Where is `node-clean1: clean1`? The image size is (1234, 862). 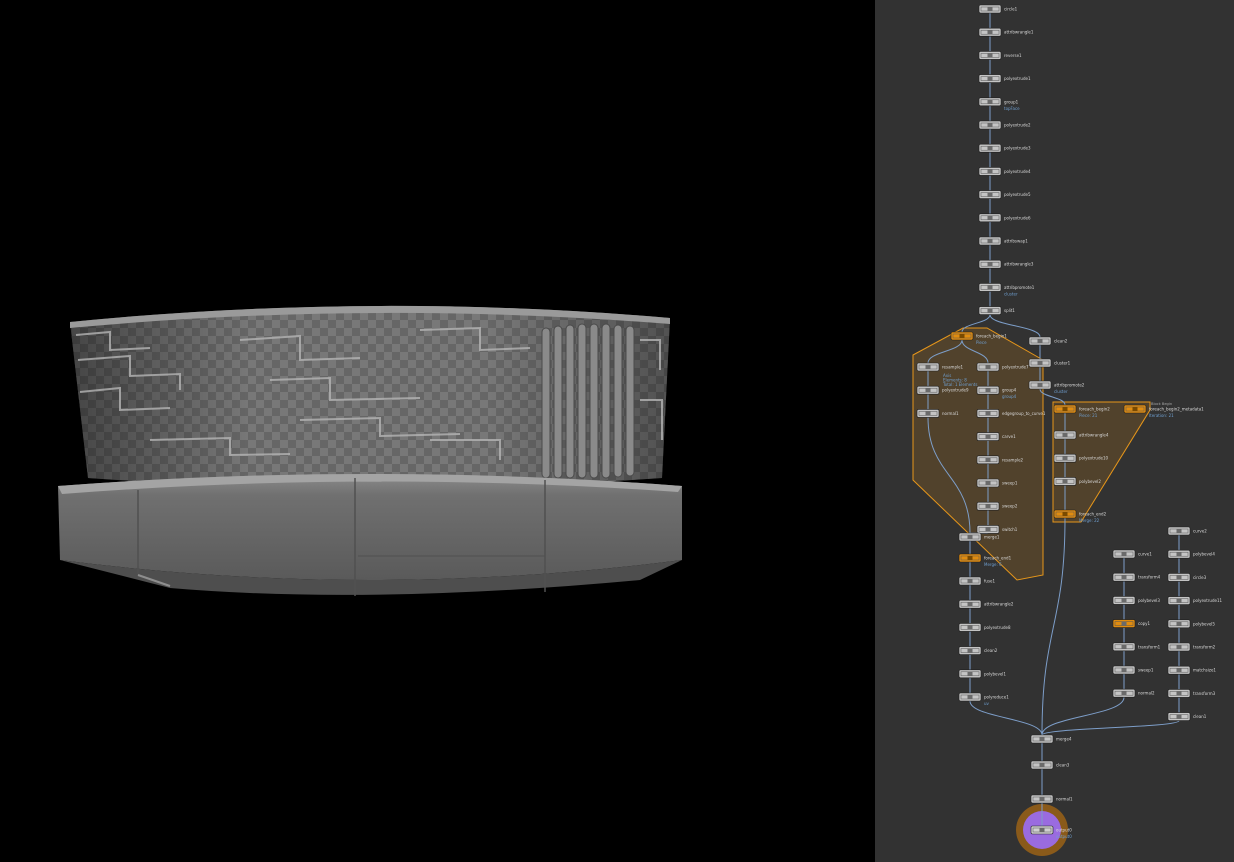
node-clean1: clean1 is located at coordinates (1187, 716).